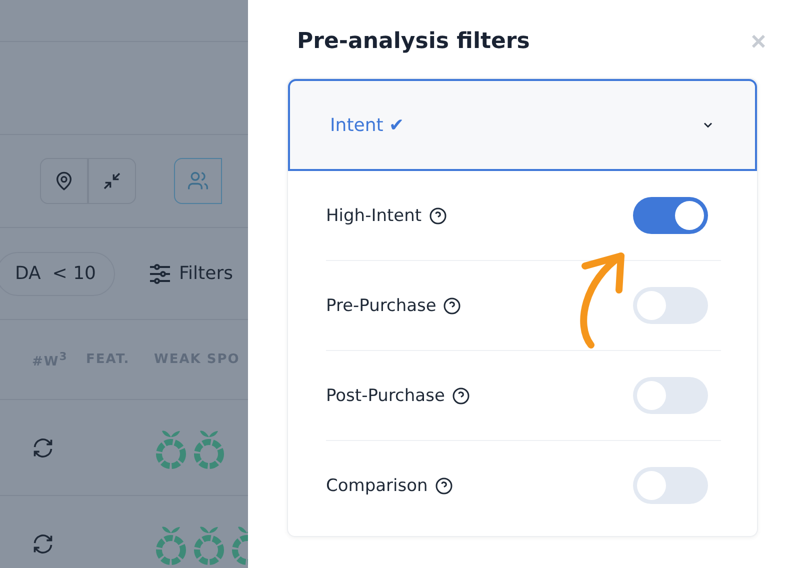 The width and height of the screenshot is (800, 568). Describe the element at coordinates (160, 274) in the screenshot. I see `sliders-icon` at that location.